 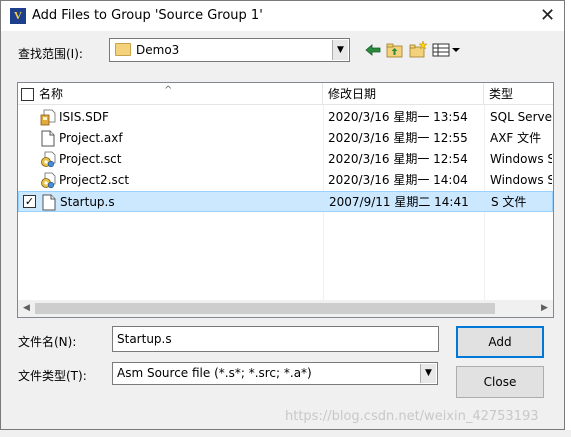 What do you see at coordinates (544, 308) in the screenshot?
I see `scroll-right-icon: ▶` at bounding box center [544, 308].